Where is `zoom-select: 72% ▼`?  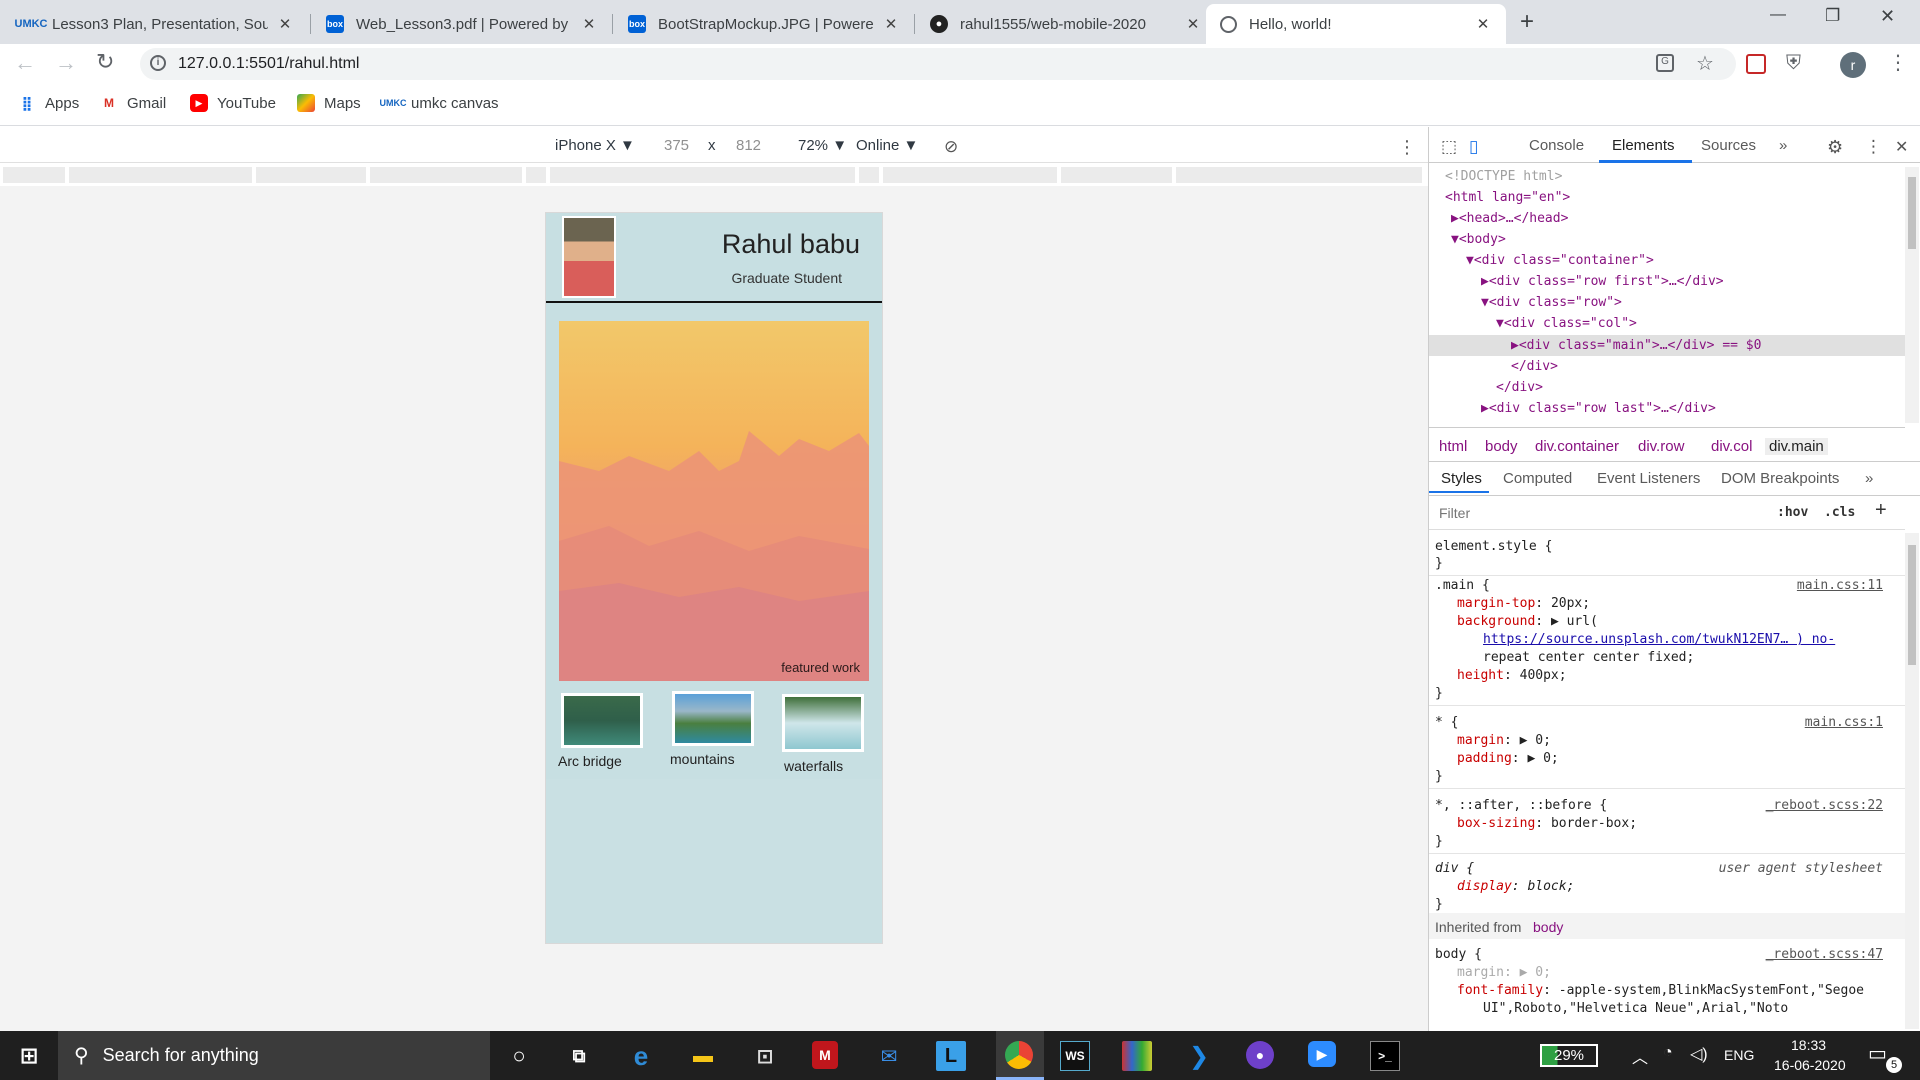
zoom-select: 72% ▼ is located at coordinates (822, 145).